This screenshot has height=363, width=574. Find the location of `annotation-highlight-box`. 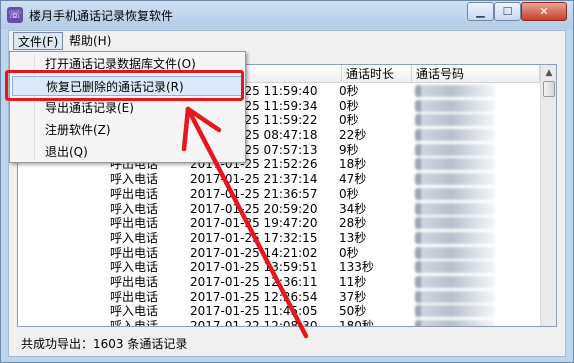

annotation-highlight-box is located at coordinates (124, 85).